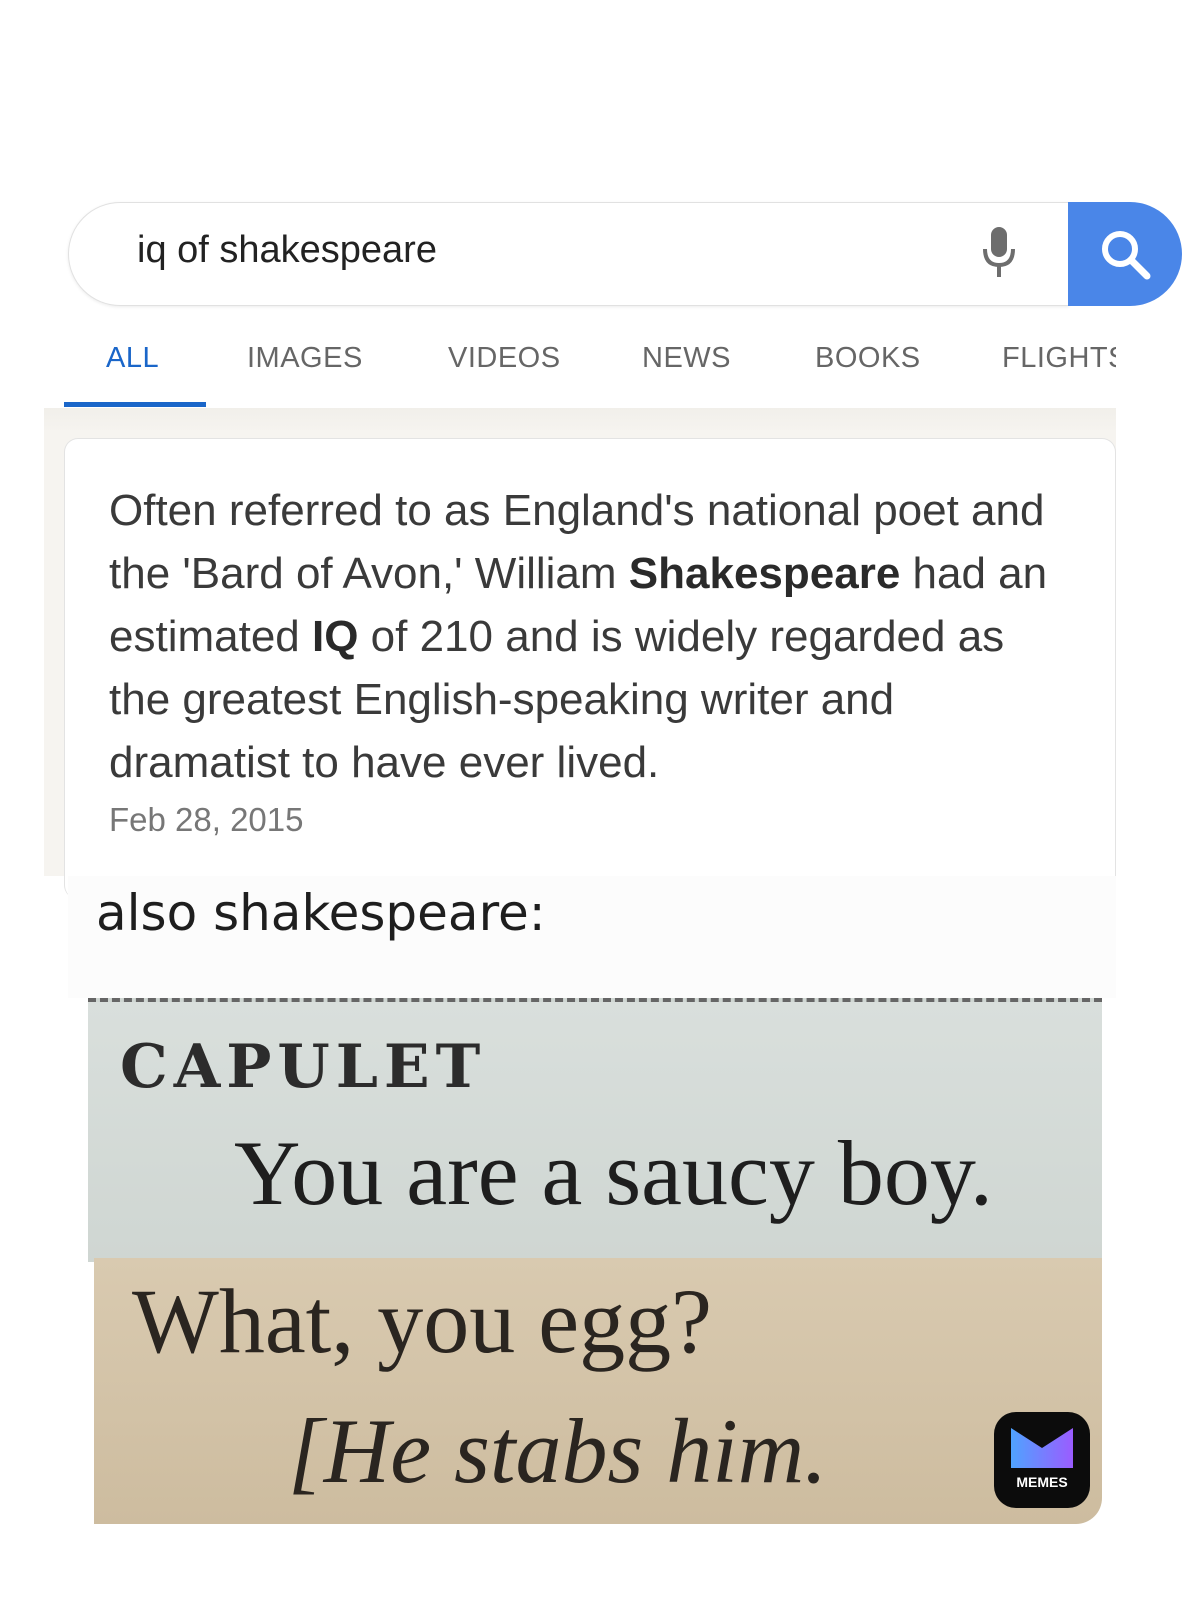  I want to click on search-box: iq of shakespeare, so click(568, 254).